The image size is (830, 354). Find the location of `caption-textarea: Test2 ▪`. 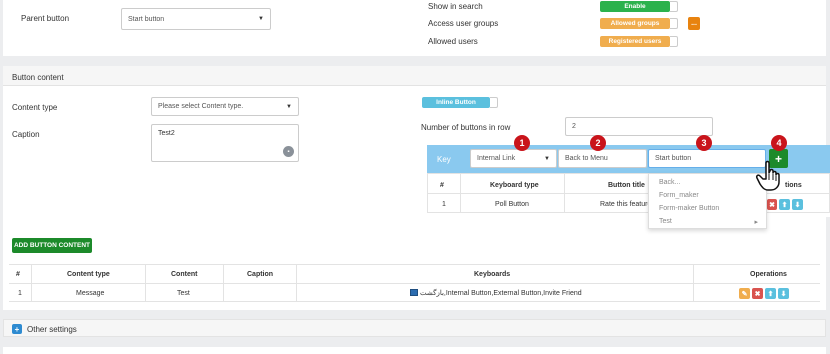

caption-textarea: Test2 ▪ is located at coordinates (225, 143).